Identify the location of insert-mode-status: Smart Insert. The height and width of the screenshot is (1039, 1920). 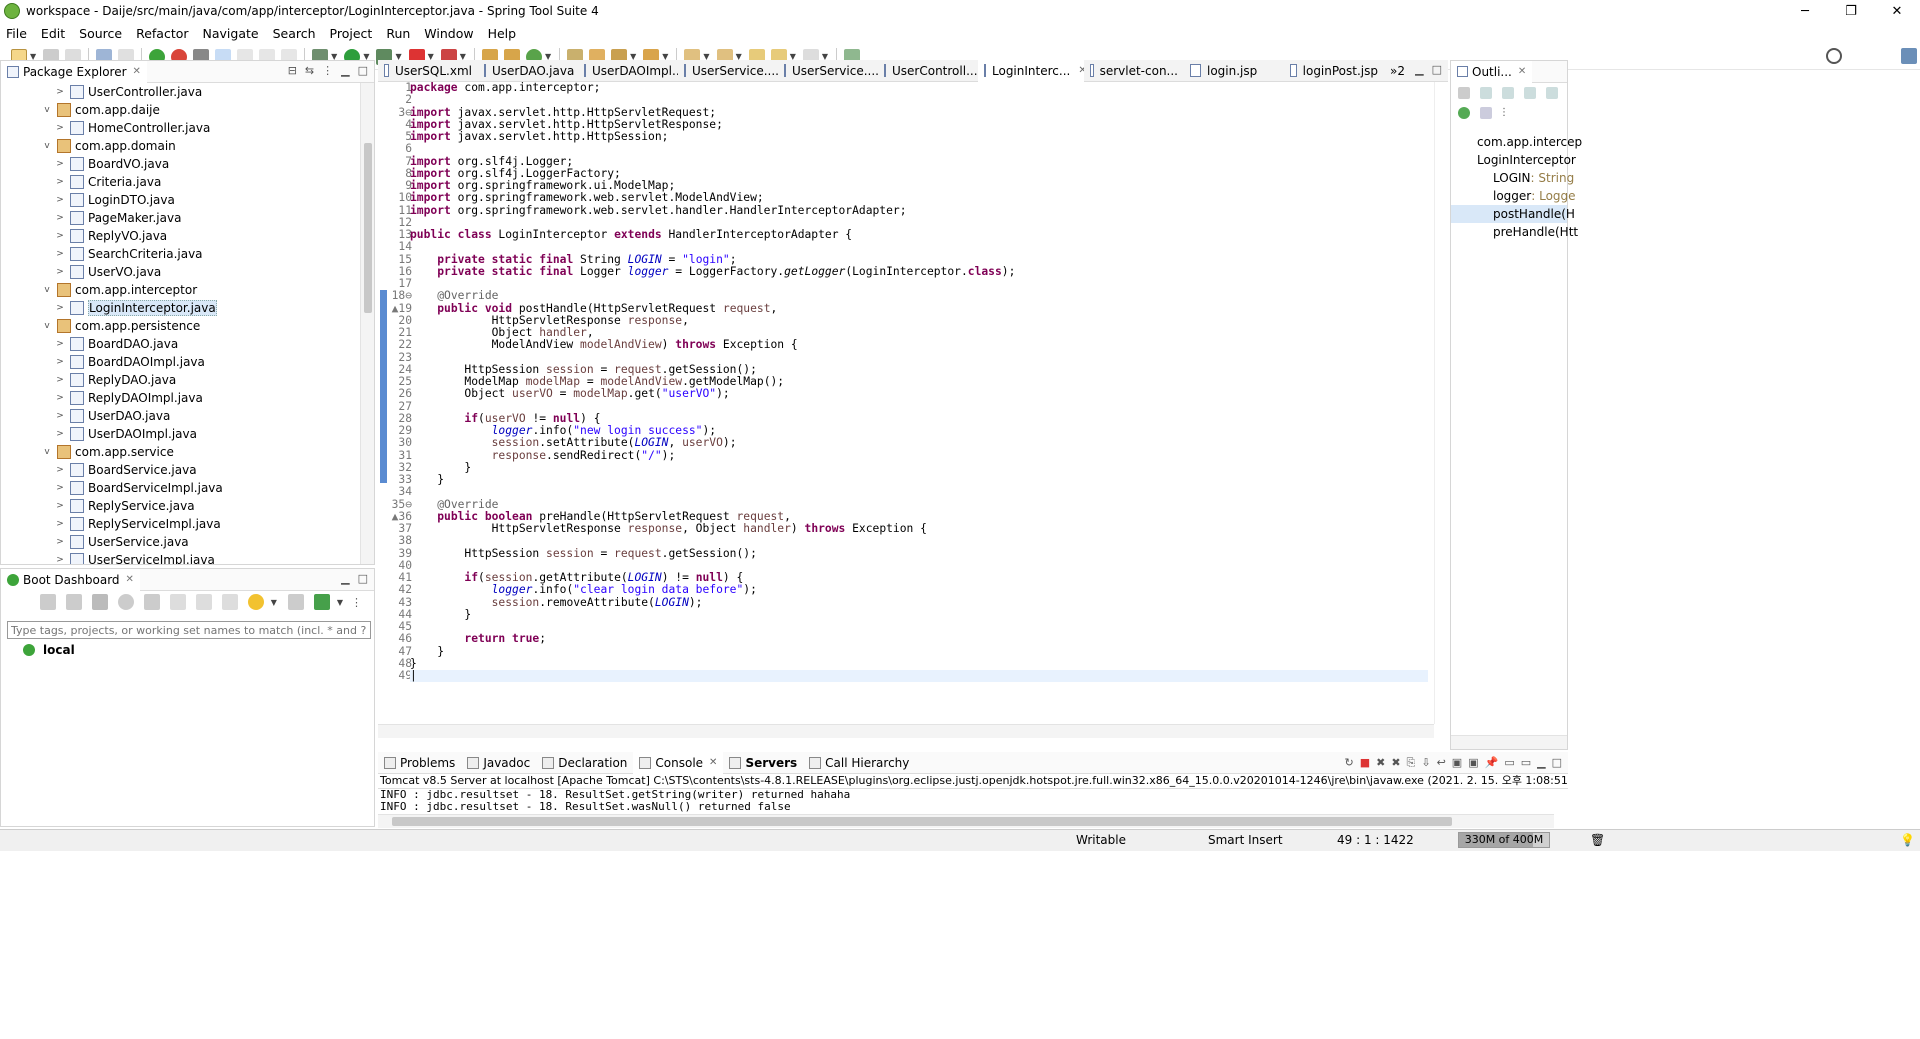
(1245, 840).